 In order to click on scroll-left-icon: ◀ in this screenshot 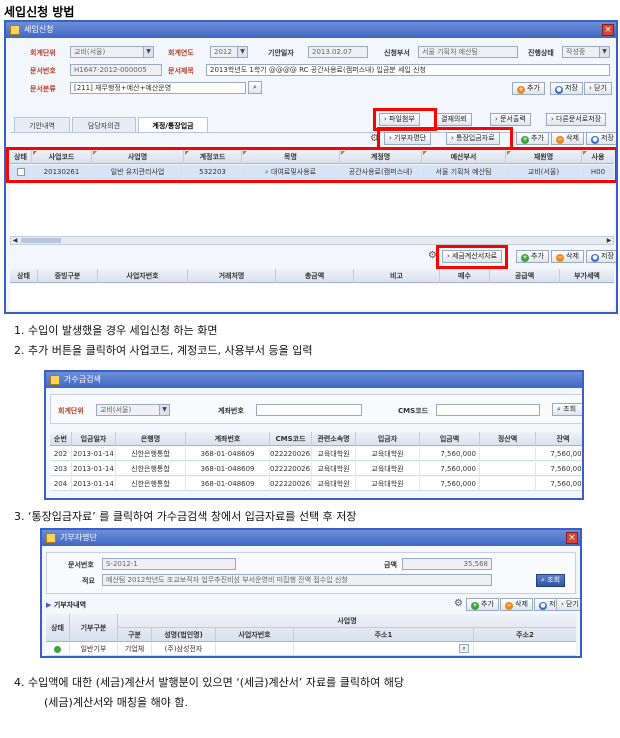, I will do `click(15, 240)`.